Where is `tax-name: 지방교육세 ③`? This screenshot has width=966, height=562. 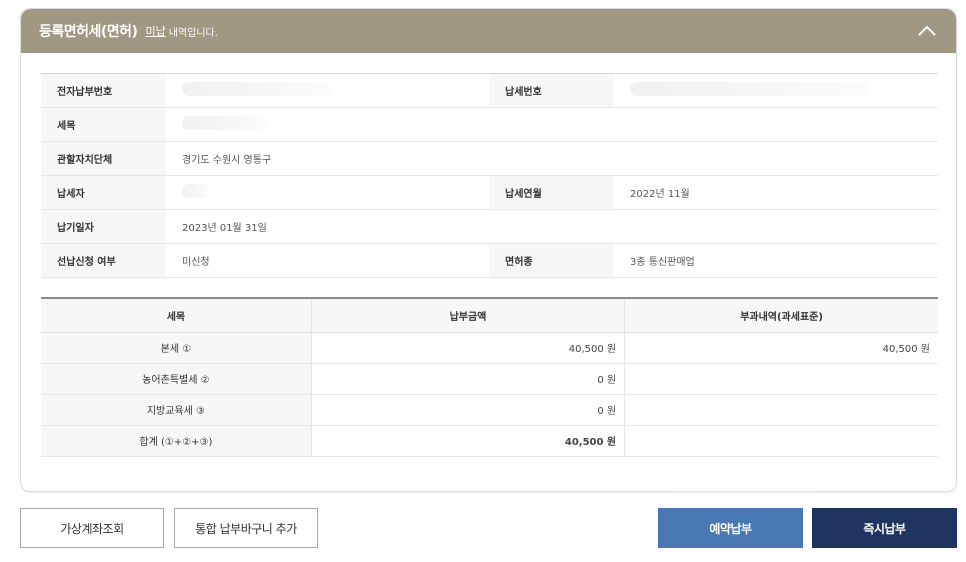 tax-name: 지방교육세 ③ is located at coordinates (176, 410).